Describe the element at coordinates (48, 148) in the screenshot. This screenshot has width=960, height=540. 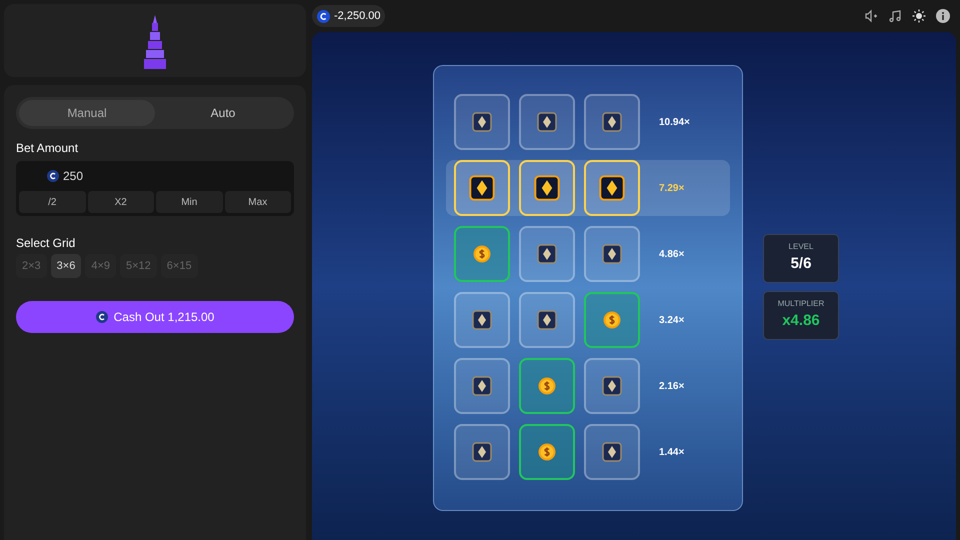
I see `bet-amount-label: Bet Amount` at that location.